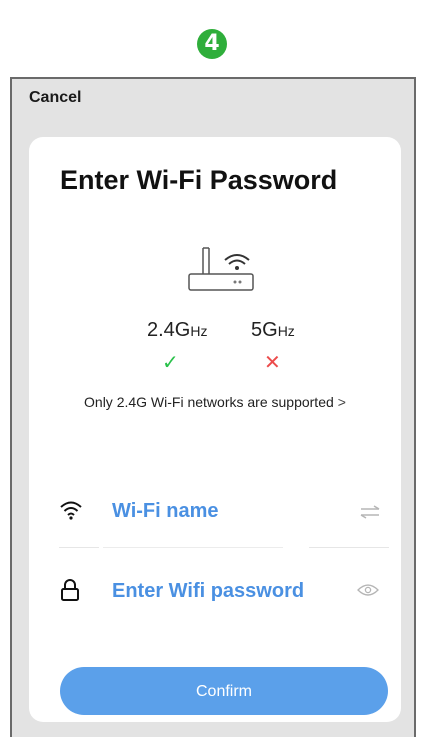 The width and height of the screenshot is (424, 737). I want to click on band-2-4ghz: 2.4GHz, so click(177, 330).